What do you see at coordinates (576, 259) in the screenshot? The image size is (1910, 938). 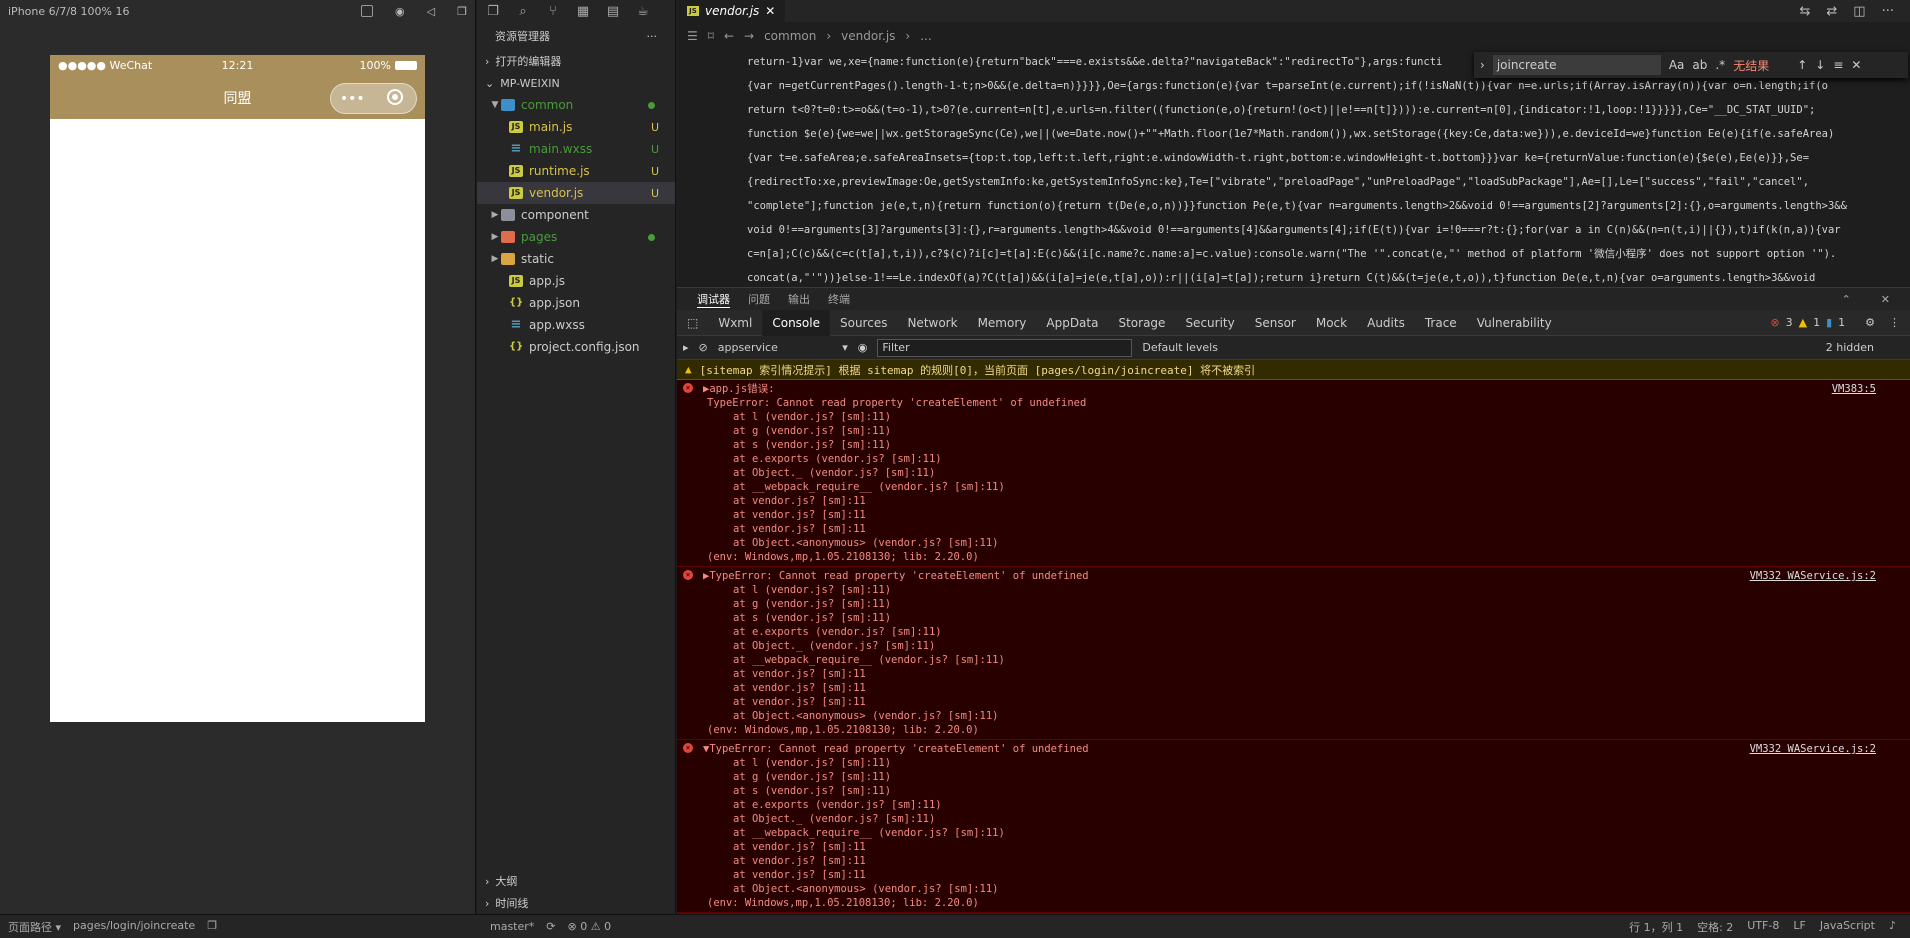 I see `tree-item: ▶ static` at bounding box center [576, 259].